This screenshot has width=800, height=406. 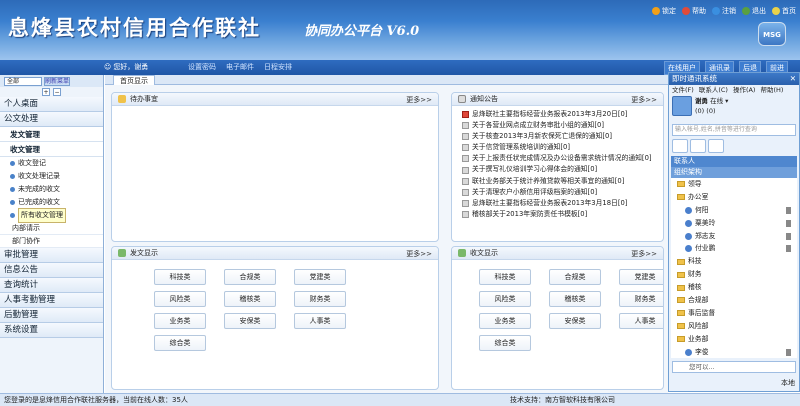 I want to click on notice-item: 关于清理农户小额信用评级档案的通知[0], so click(x=559, y=192).